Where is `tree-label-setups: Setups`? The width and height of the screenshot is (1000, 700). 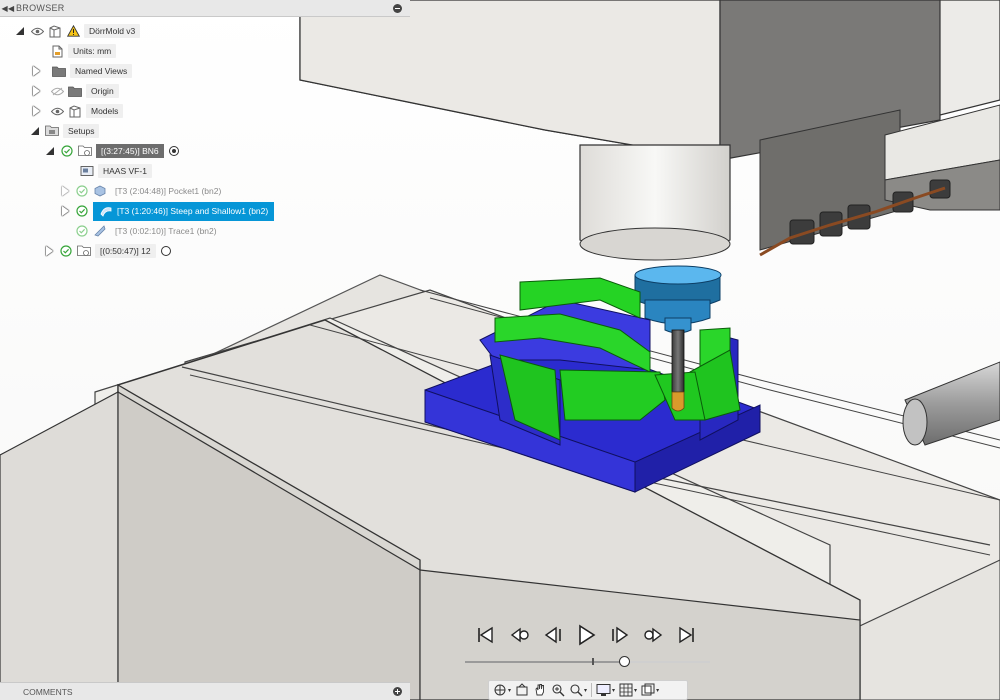
tree-label-setups: Setups is located at coordinates (81, 131).